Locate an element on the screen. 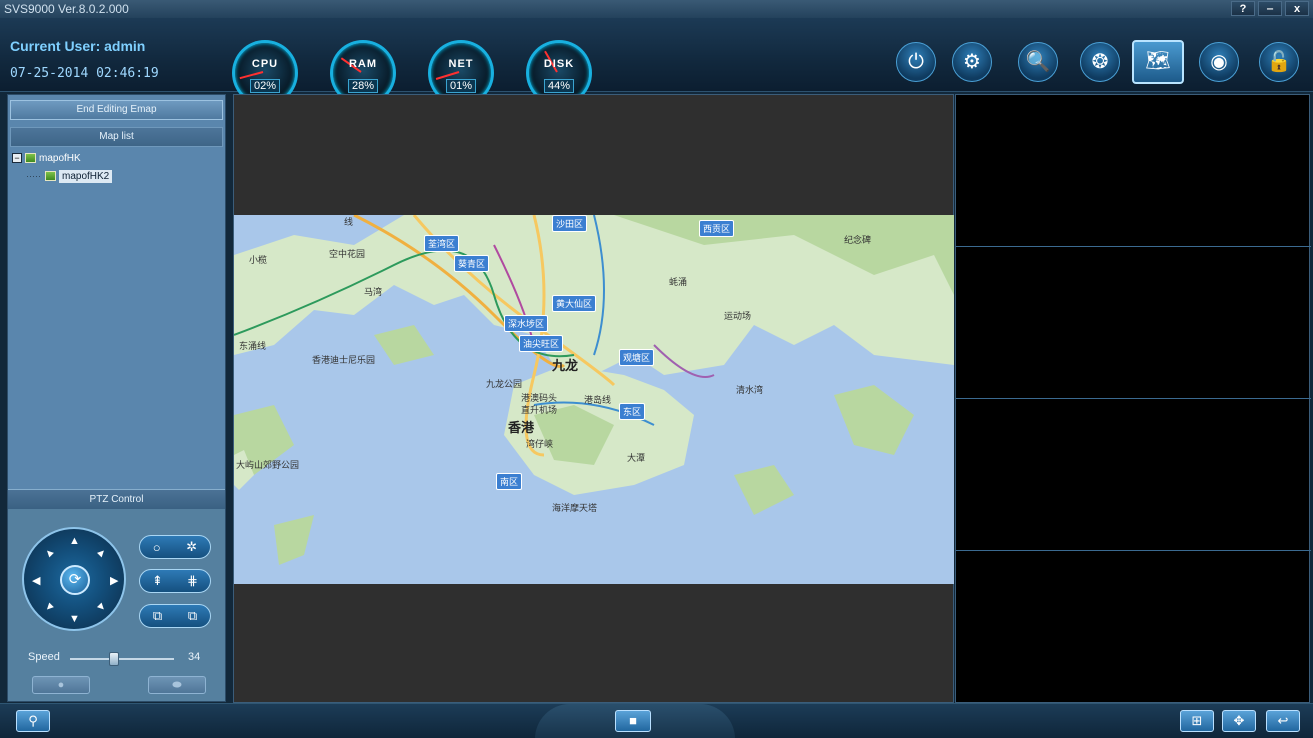 The height and width of the screenshot is (738, 1313). bottom-search-button: ⚲ is located at coordinates (33, 721).